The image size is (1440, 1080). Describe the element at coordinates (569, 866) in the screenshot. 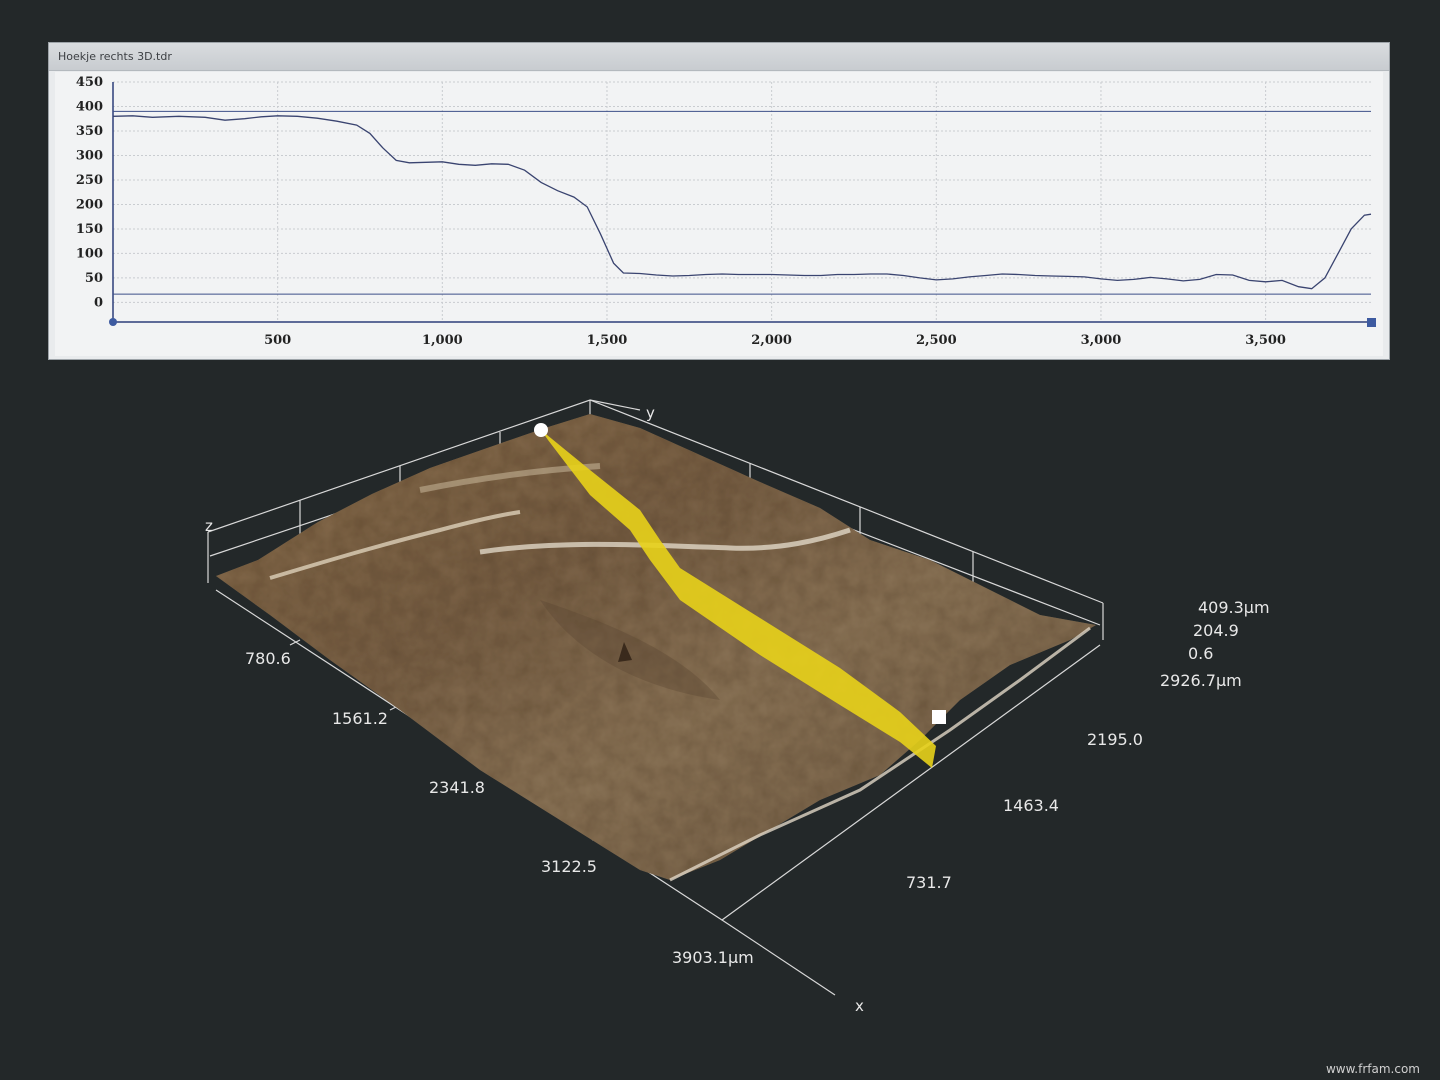

I see `x-tick-label: 3122.5` at that location.